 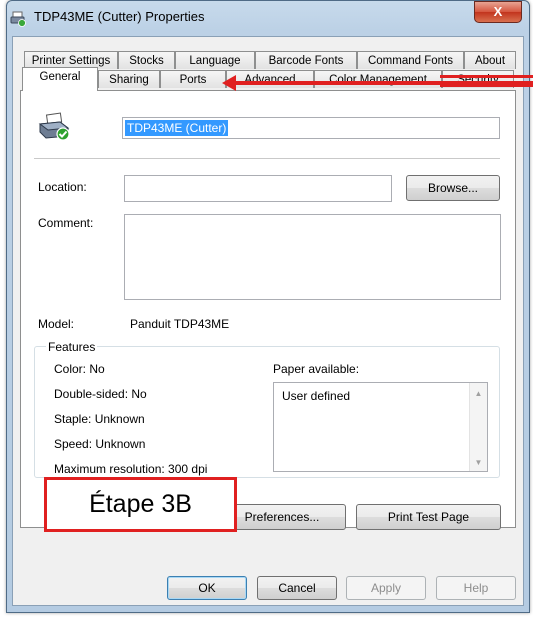 I want to click on scroll-down-icon: ▼, so click(x=478, y=462).